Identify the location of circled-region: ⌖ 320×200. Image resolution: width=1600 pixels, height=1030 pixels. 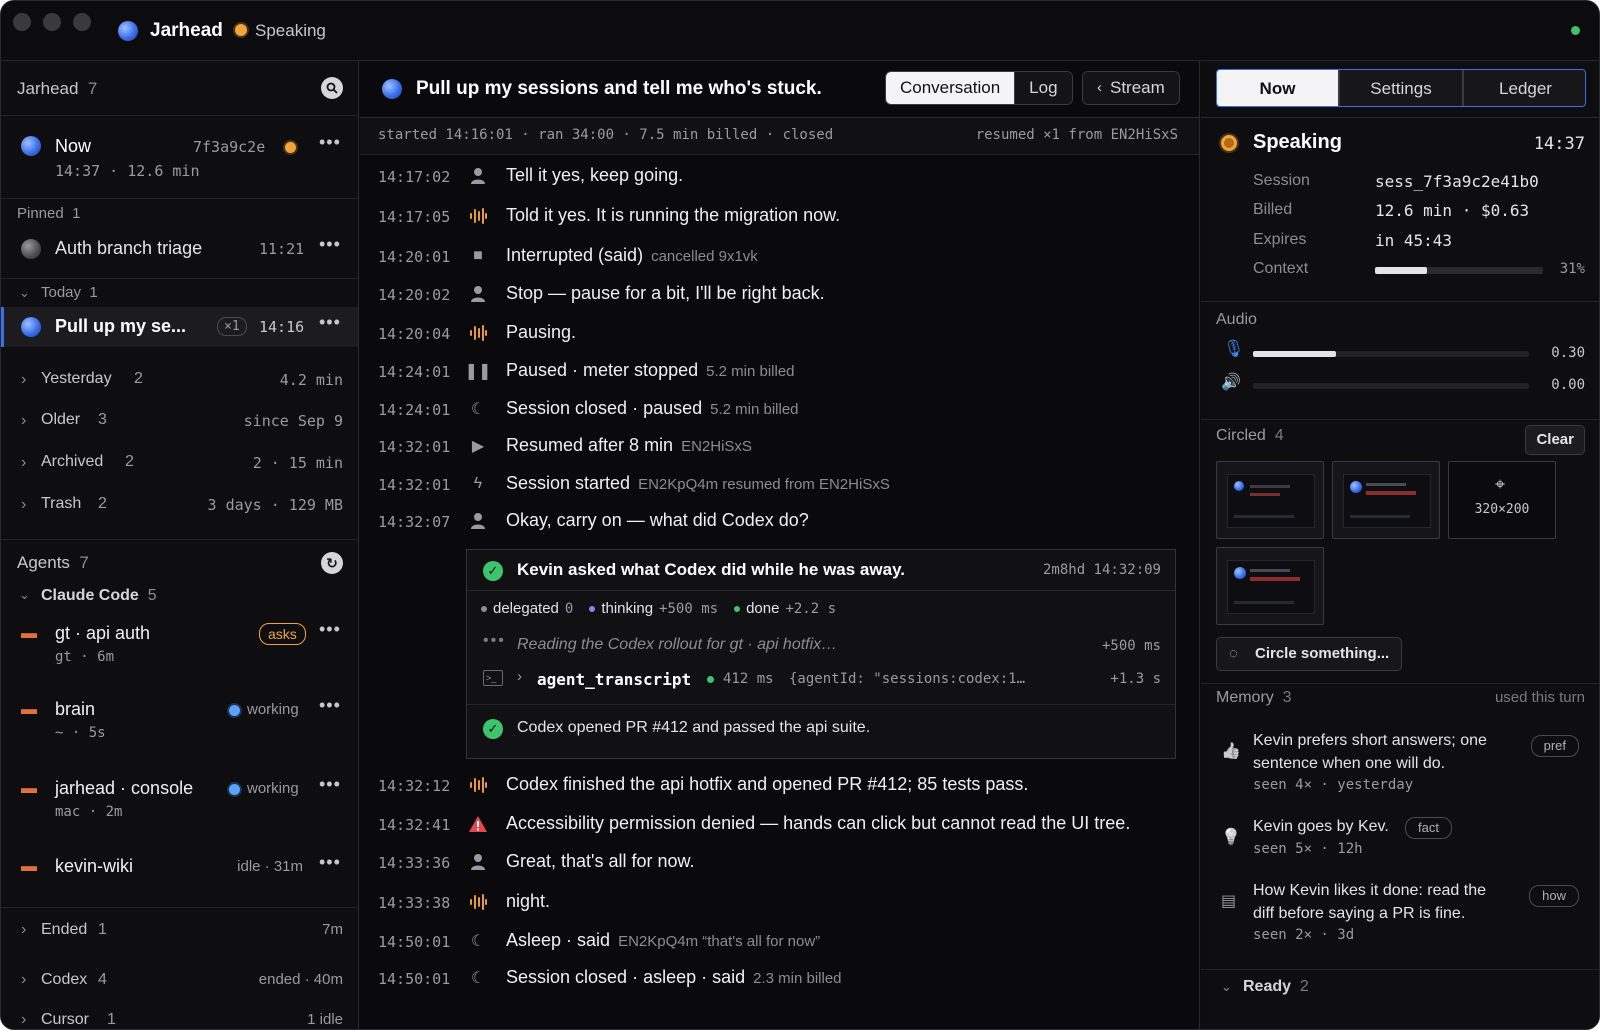
(1502, 500).